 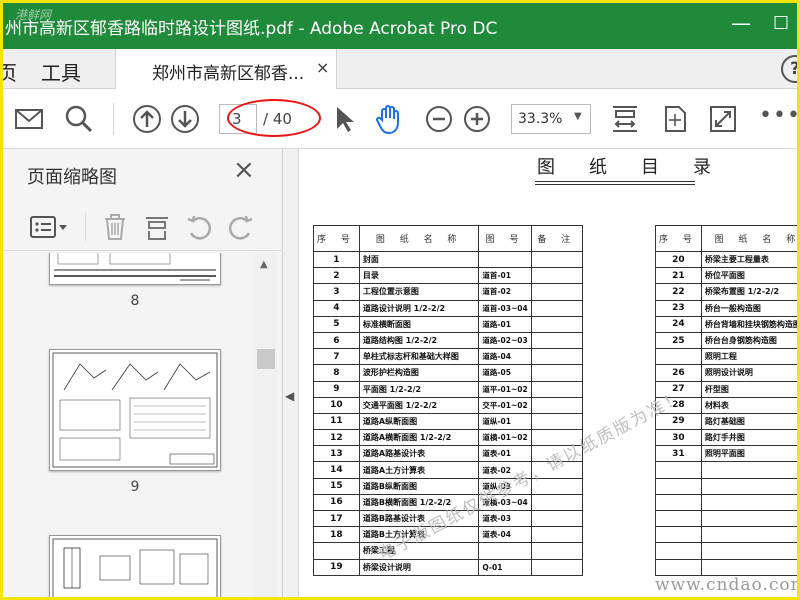 What do you see at coordinates (505, 518) in the screenshot?
I see `table-cell: 道表-03` at bounding box center [505, 518].